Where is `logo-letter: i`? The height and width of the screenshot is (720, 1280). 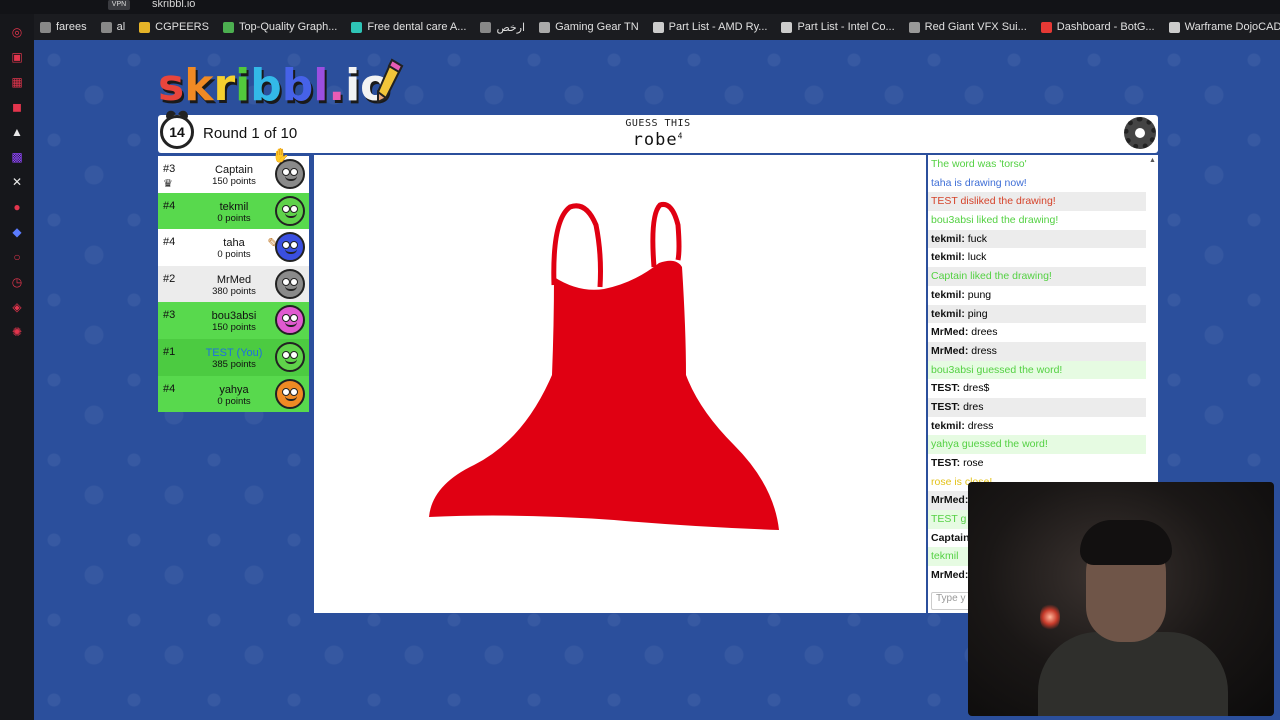 logo-letter: i is located at coordinates (243, 85).